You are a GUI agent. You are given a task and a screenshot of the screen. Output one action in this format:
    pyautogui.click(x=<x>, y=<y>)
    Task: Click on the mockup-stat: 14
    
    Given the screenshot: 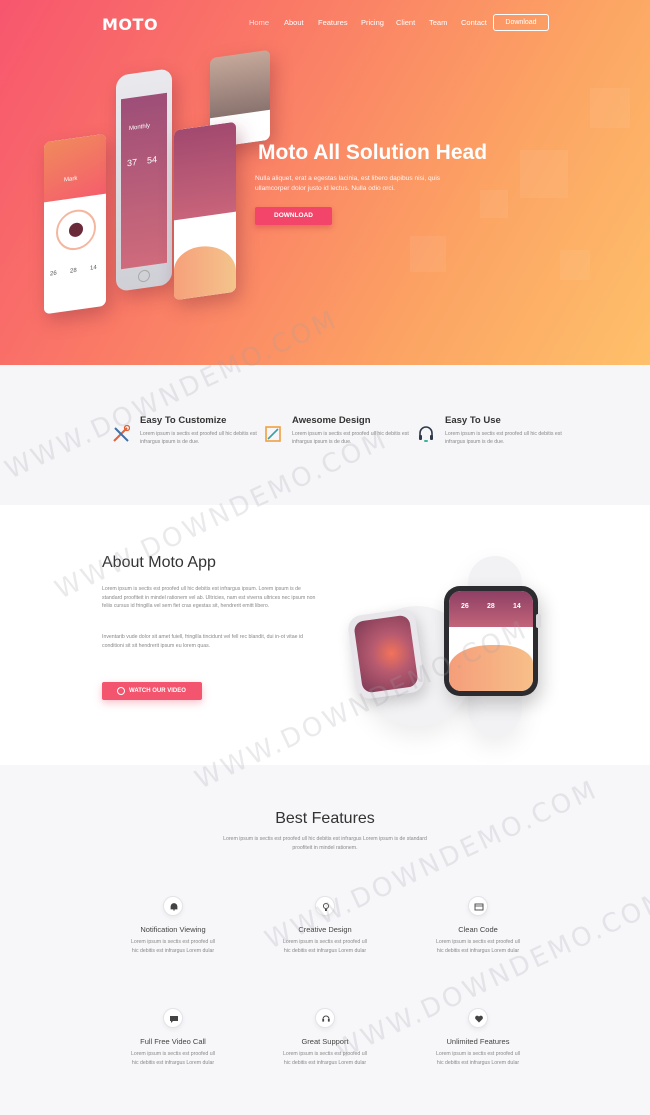 What is the action you would take?
    pyautogui.click(x=93, y=268)
    